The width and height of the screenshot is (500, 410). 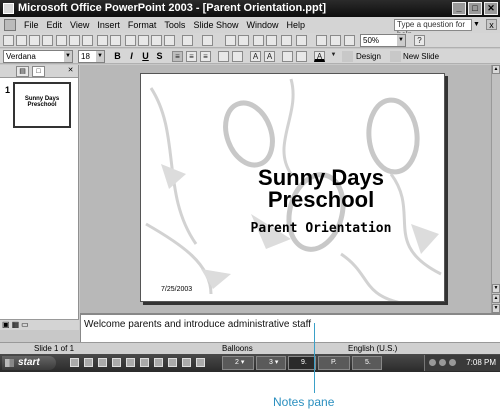 What do you see at coordinates (271, 363) in the screenshot?
I see `taskbar-button: 3 ▾` at bounding box center [271, 363].